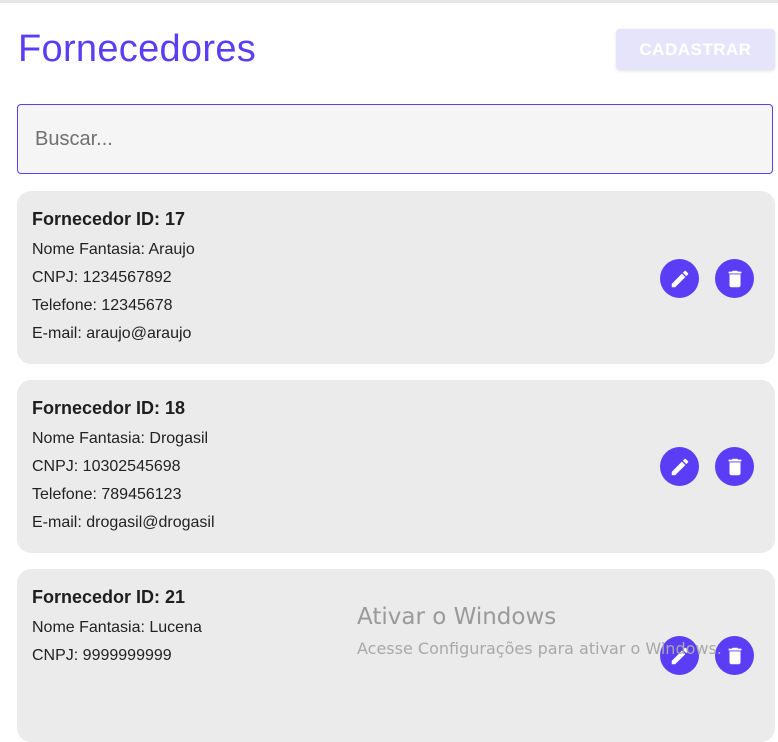 This screenshot has height=742, width=778. I want to click on register-button: CADASTRAR, so click(695, 49).